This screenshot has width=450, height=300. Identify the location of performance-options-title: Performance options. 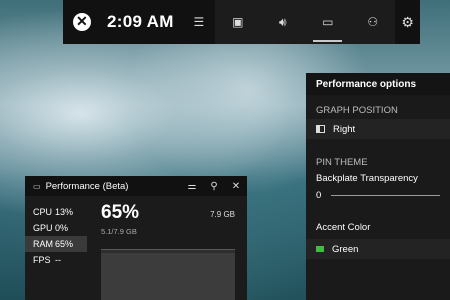
(378, 84).